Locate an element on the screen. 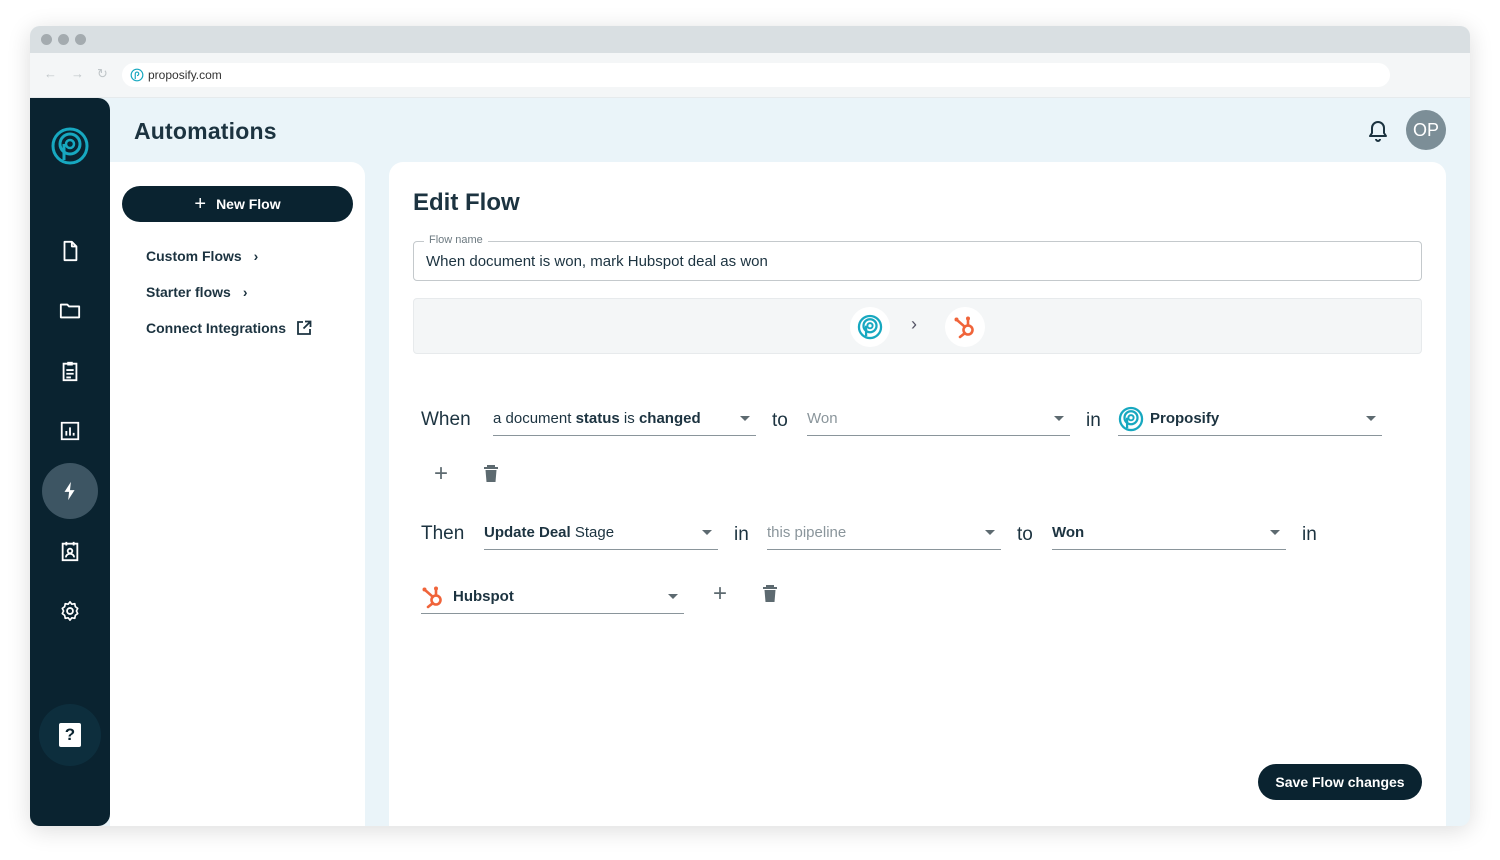 Image resolution: width=1500 pixels, height=860 pixels. trigger-value: a document status is changed is located at coordinates (616, 418).